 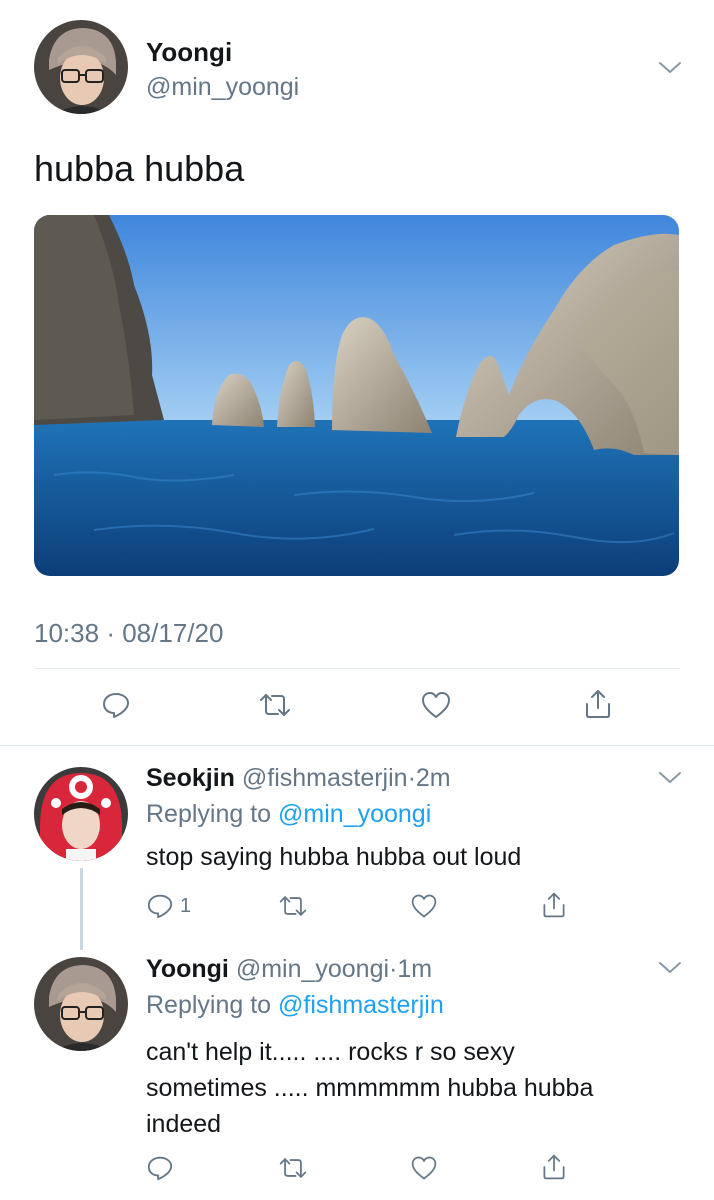 I want to click on replying-to: Replying to @min_yoongi, so click(x=288, y=814).